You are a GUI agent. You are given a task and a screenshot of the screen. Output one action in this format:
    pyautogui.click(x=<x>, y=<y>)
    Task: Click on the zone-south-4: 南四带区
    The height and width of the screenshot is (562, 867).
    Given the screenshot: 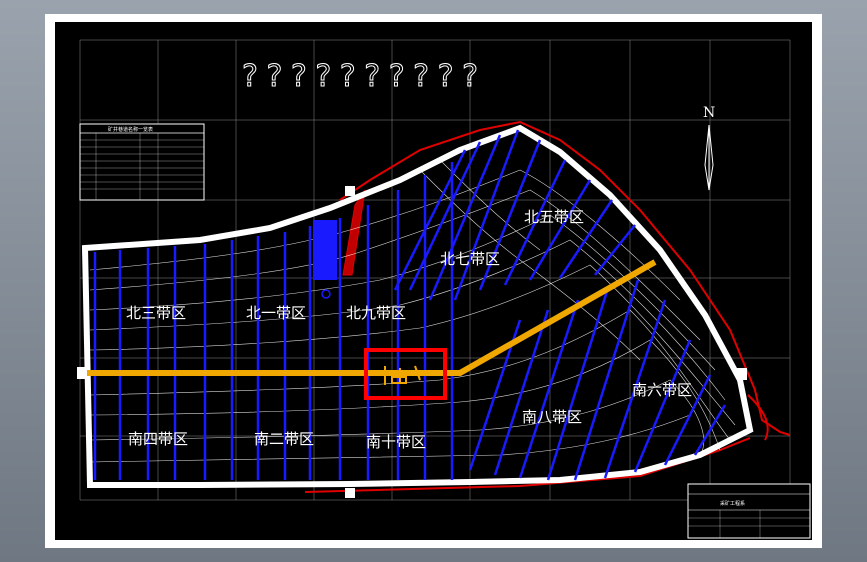 What is the action you would take?
    pyautogui.click(x=158, y=439)
    